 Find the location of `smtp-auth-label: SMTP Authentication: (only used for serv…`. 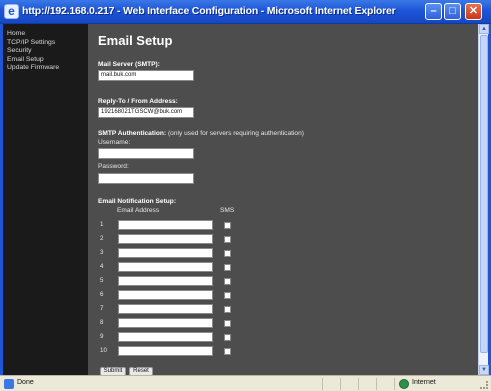

smtp-auth-label: SMTP Authentication: (only used for serv… is located at coordinates (201, 133).